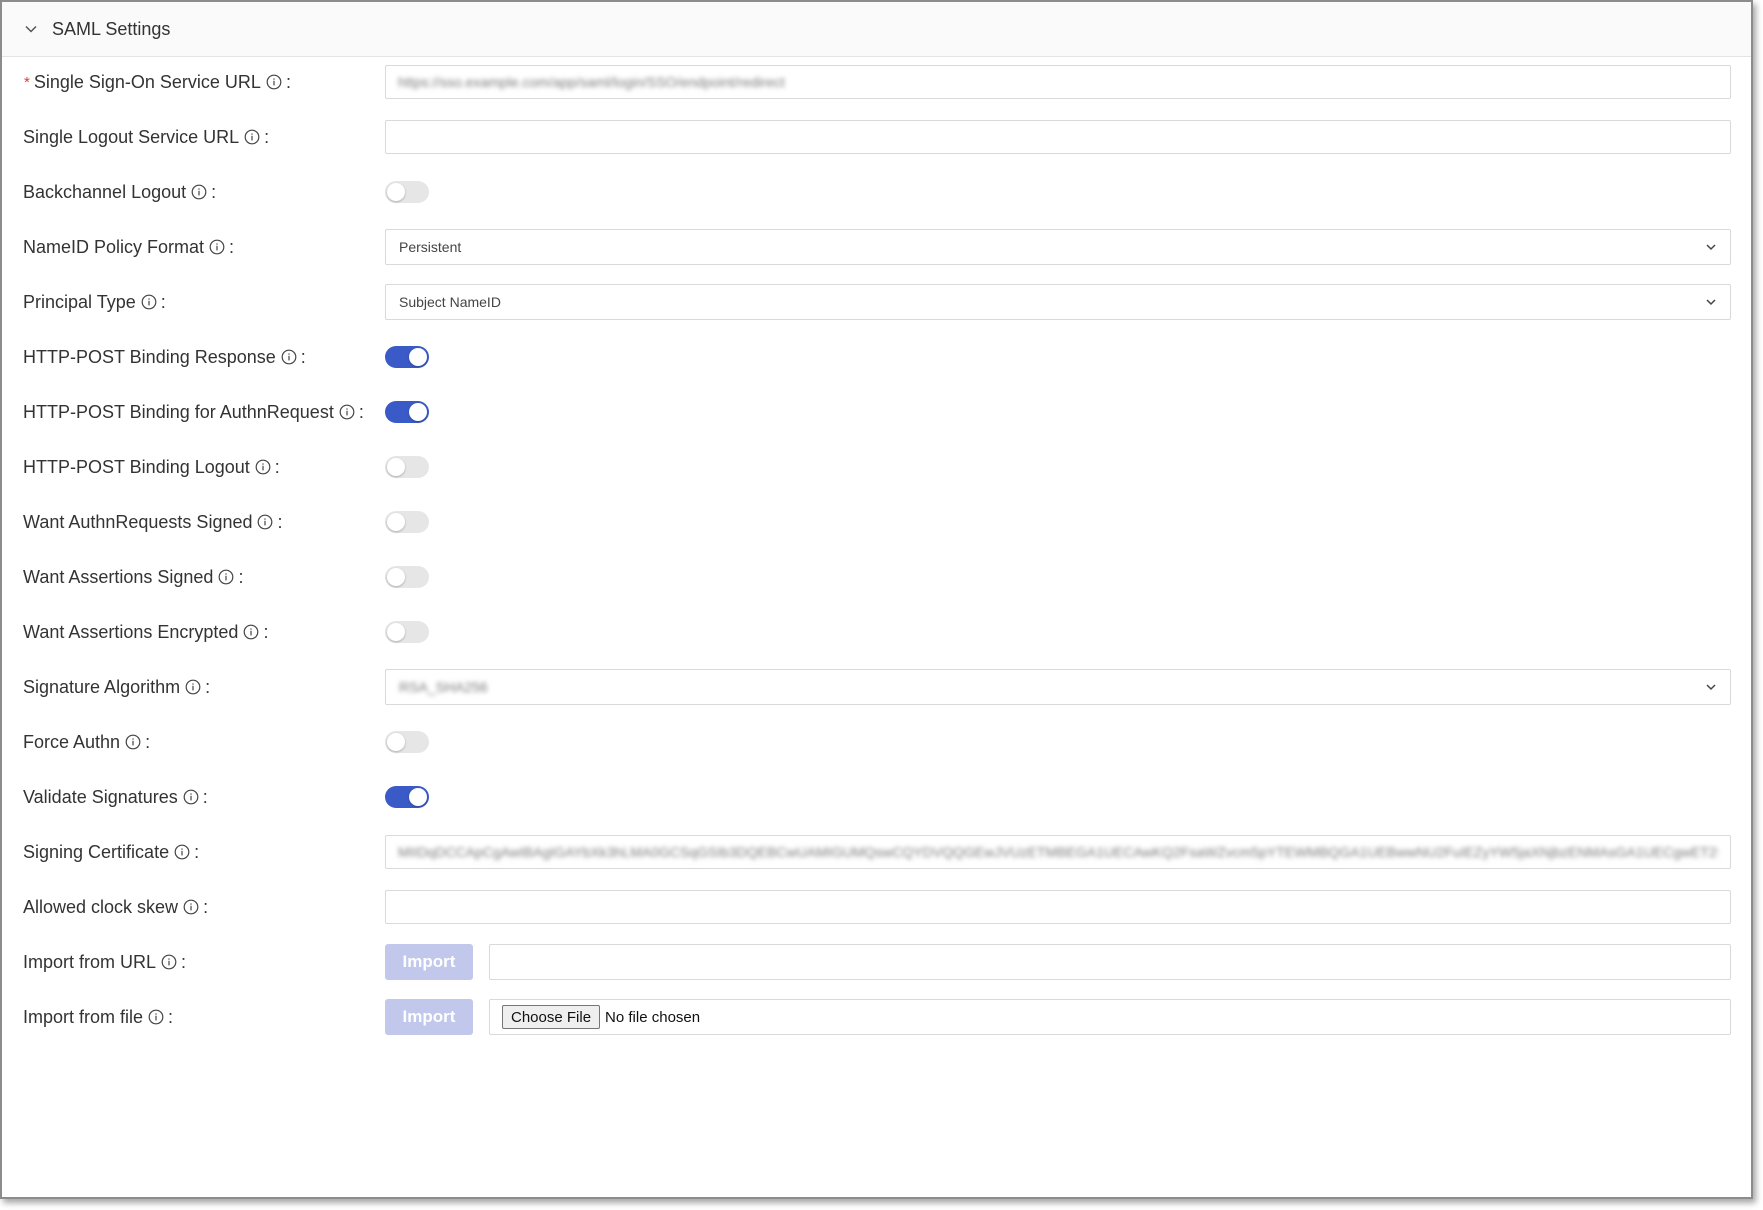 The image size is (1763, 1210). Describe the element at coordinates (94, 301) in the screenshot. I see `principal-type-label: Principal Type :` at that location.